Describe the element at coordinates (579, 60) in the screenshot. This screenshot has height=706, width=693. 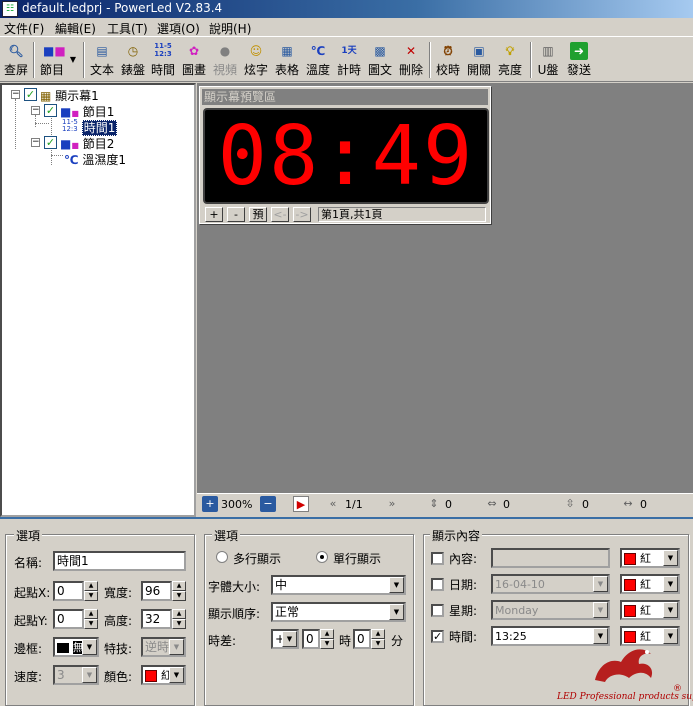
I see `send-button: ➜ 發送` at that location.